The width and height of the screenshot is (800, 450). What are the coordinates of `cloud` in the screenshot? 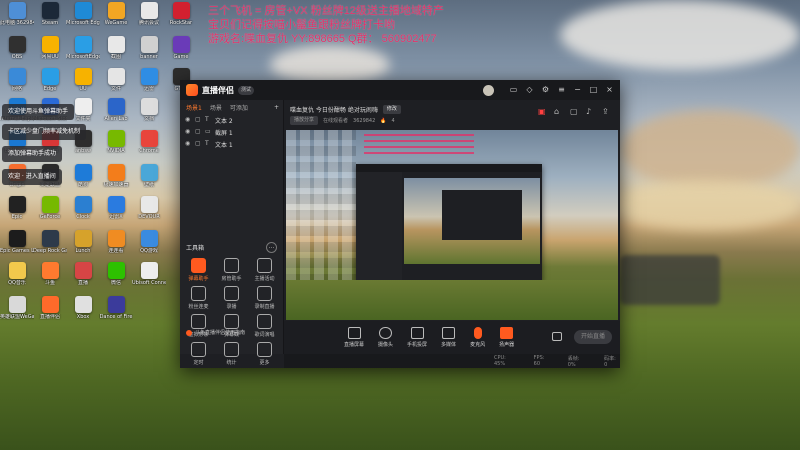 It's located at (705, 205).